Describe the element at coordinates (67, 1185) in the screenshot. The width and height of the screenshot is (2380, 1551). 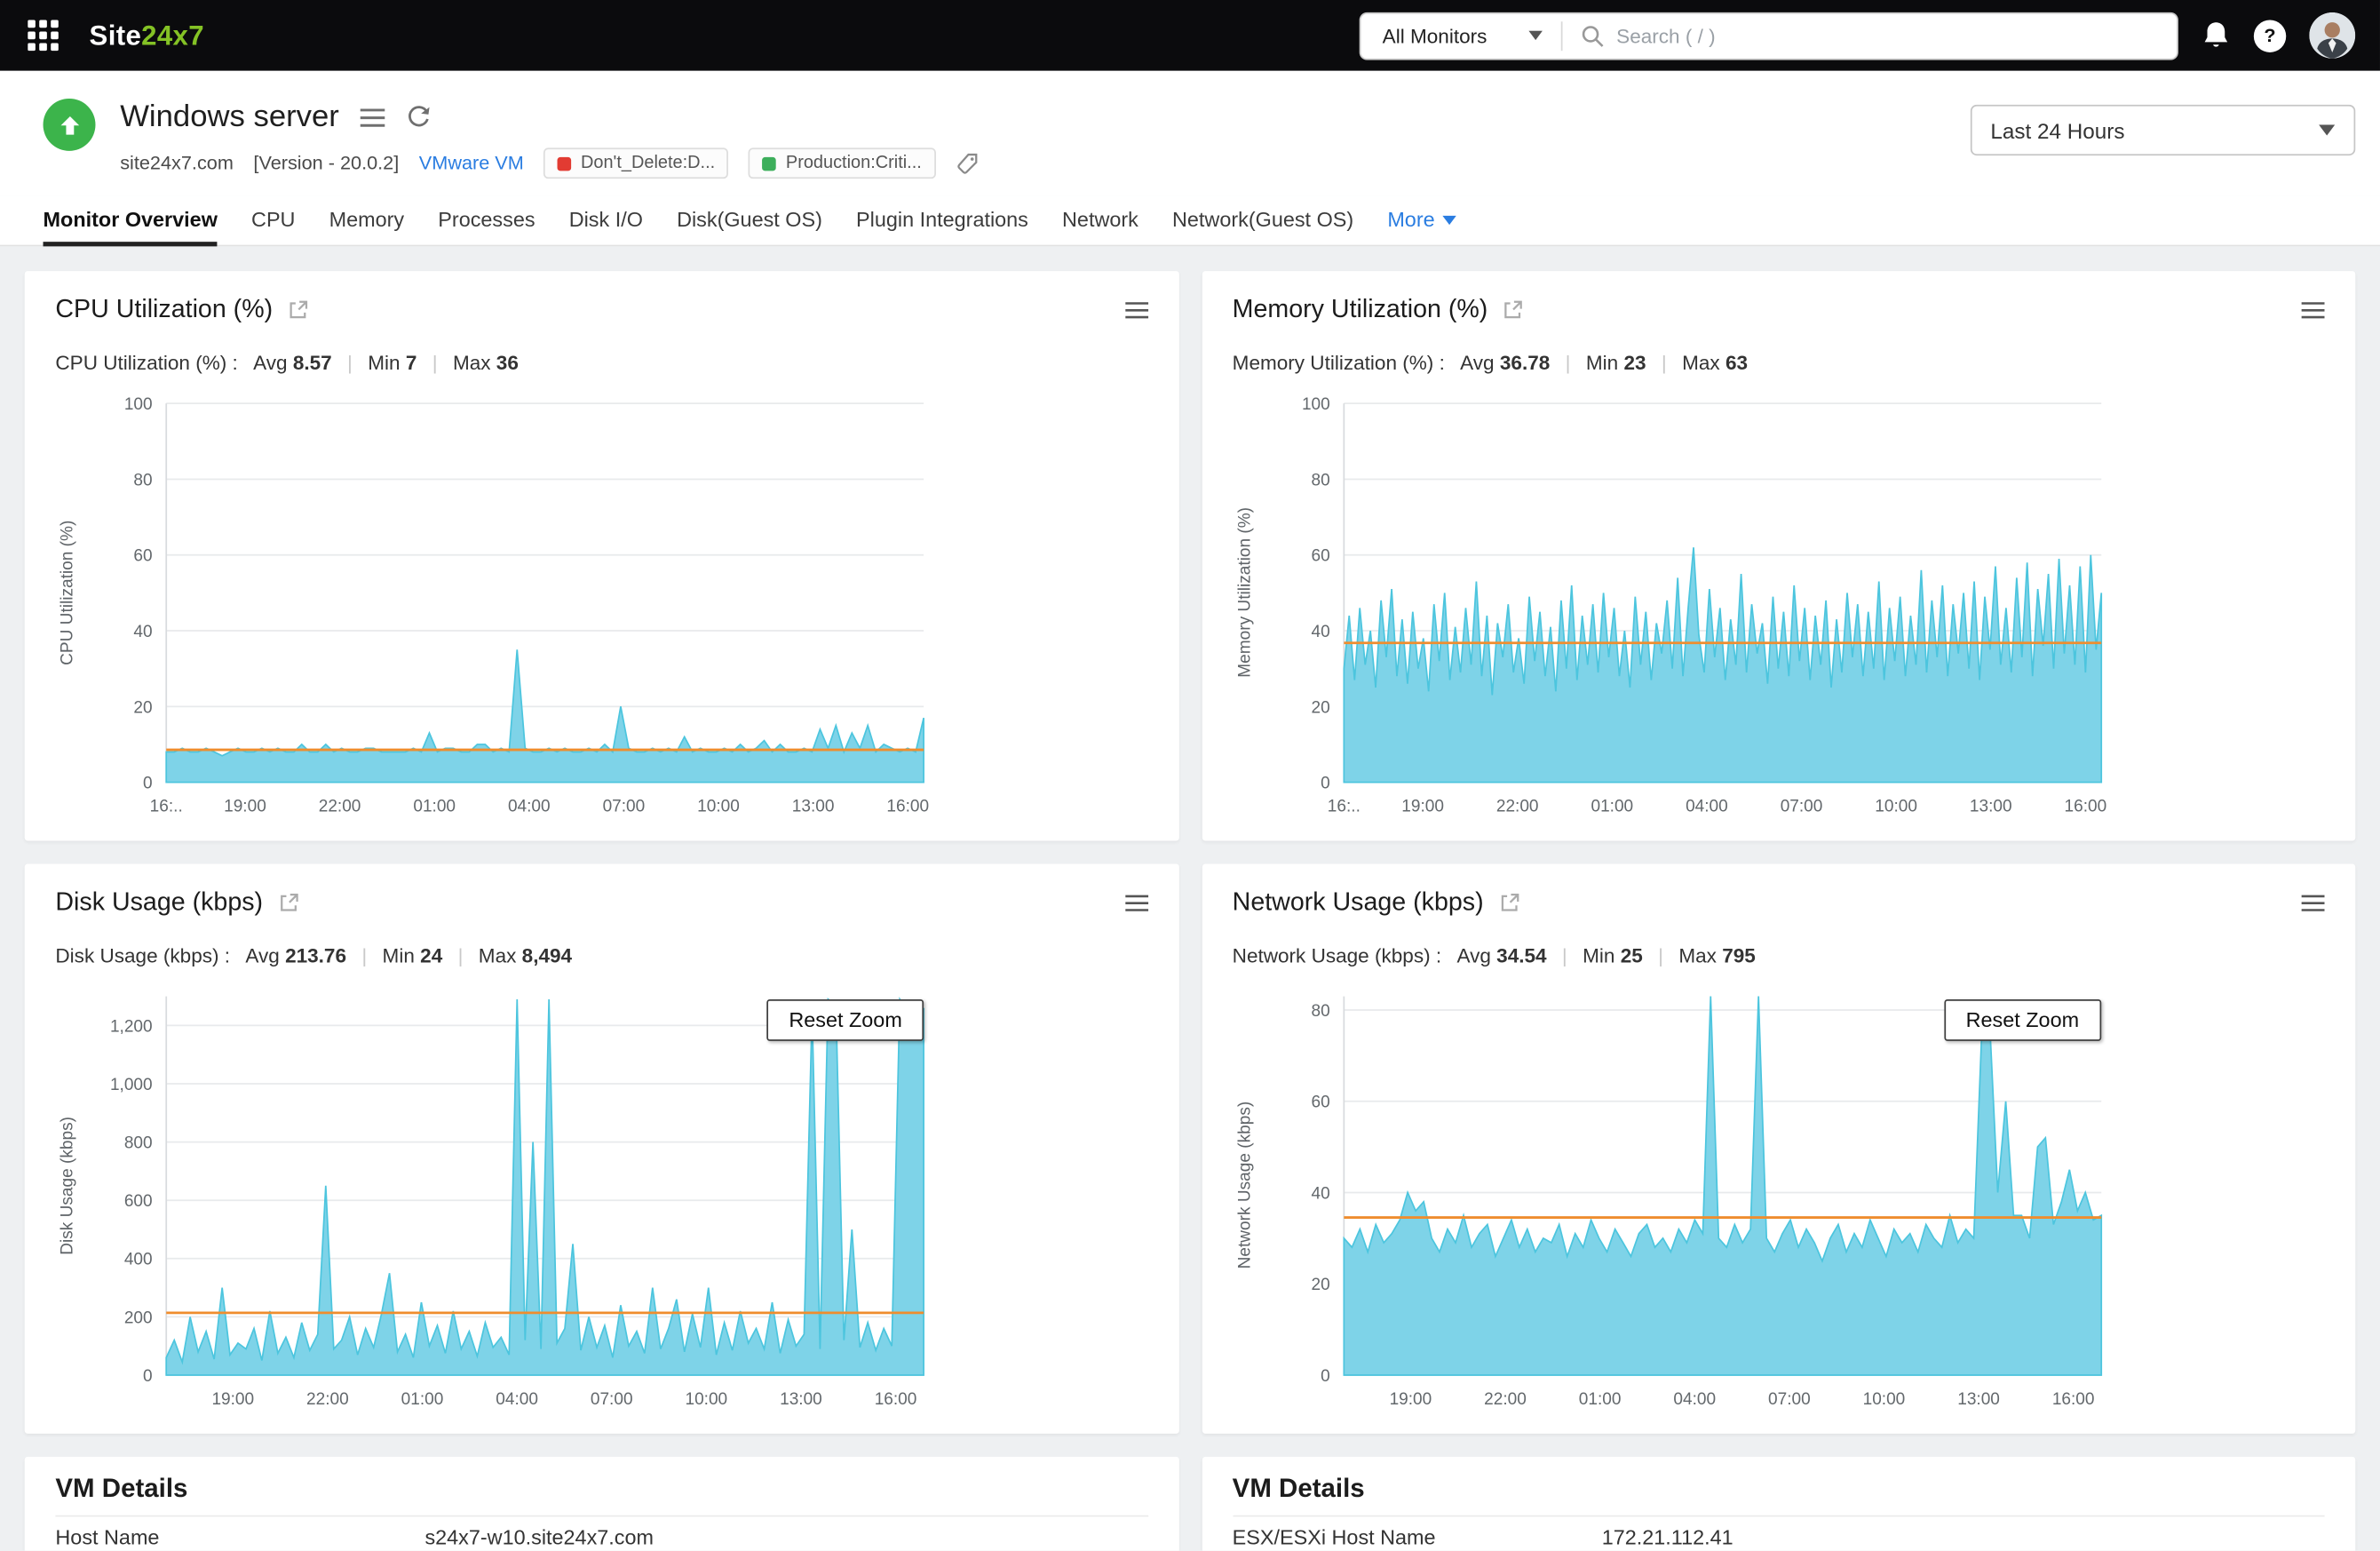
I see `y-axis-label: Disk Usage (kbps)` at that location.